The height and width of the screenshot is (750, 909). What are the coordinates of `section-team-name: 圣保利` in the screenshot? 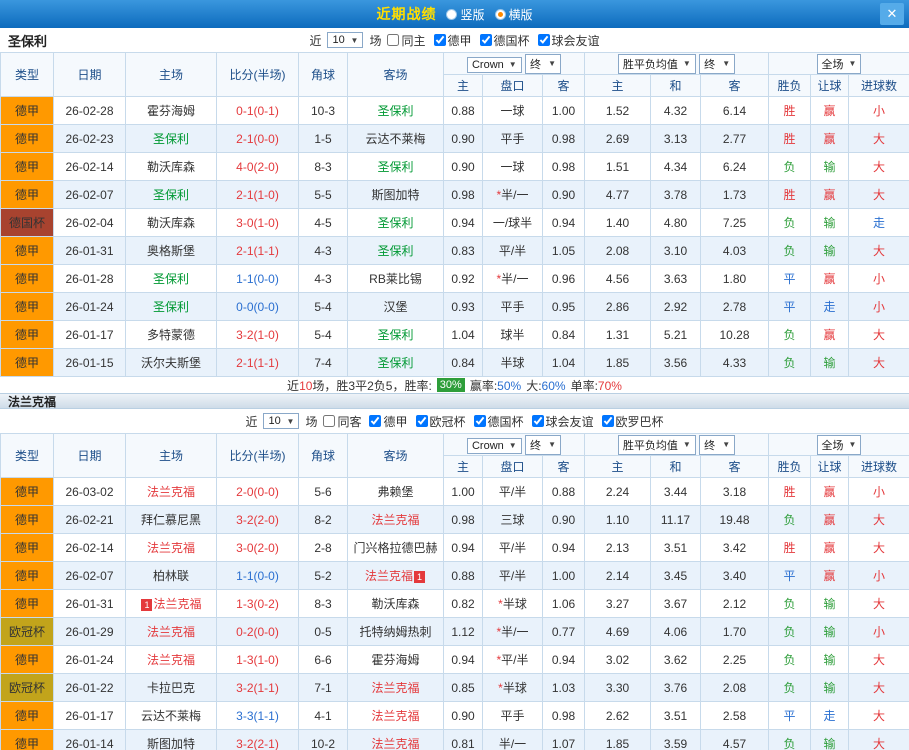 It's located at (28, 41).